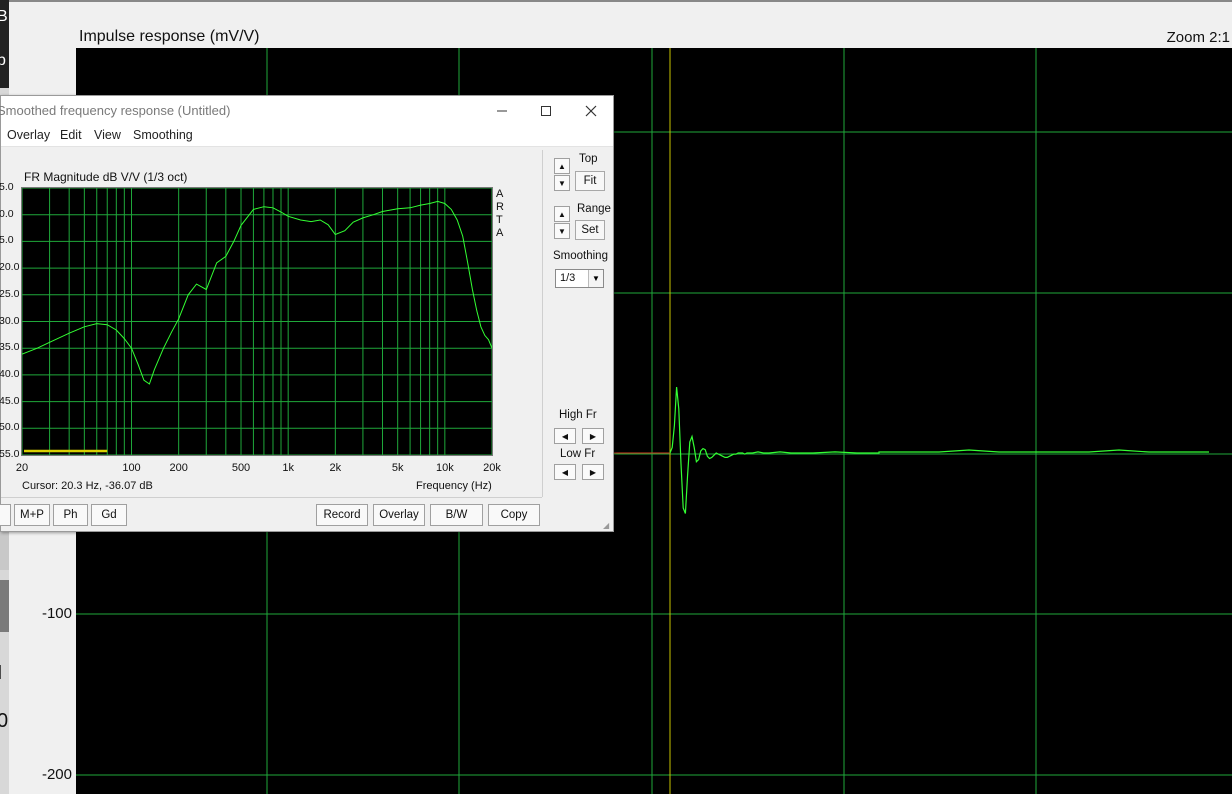 The image size is (1232, 794). Describe the element at coordinates (565, 472) in the screenshot. I see `low-fr-left-arrow-icon: ◀` at that location.